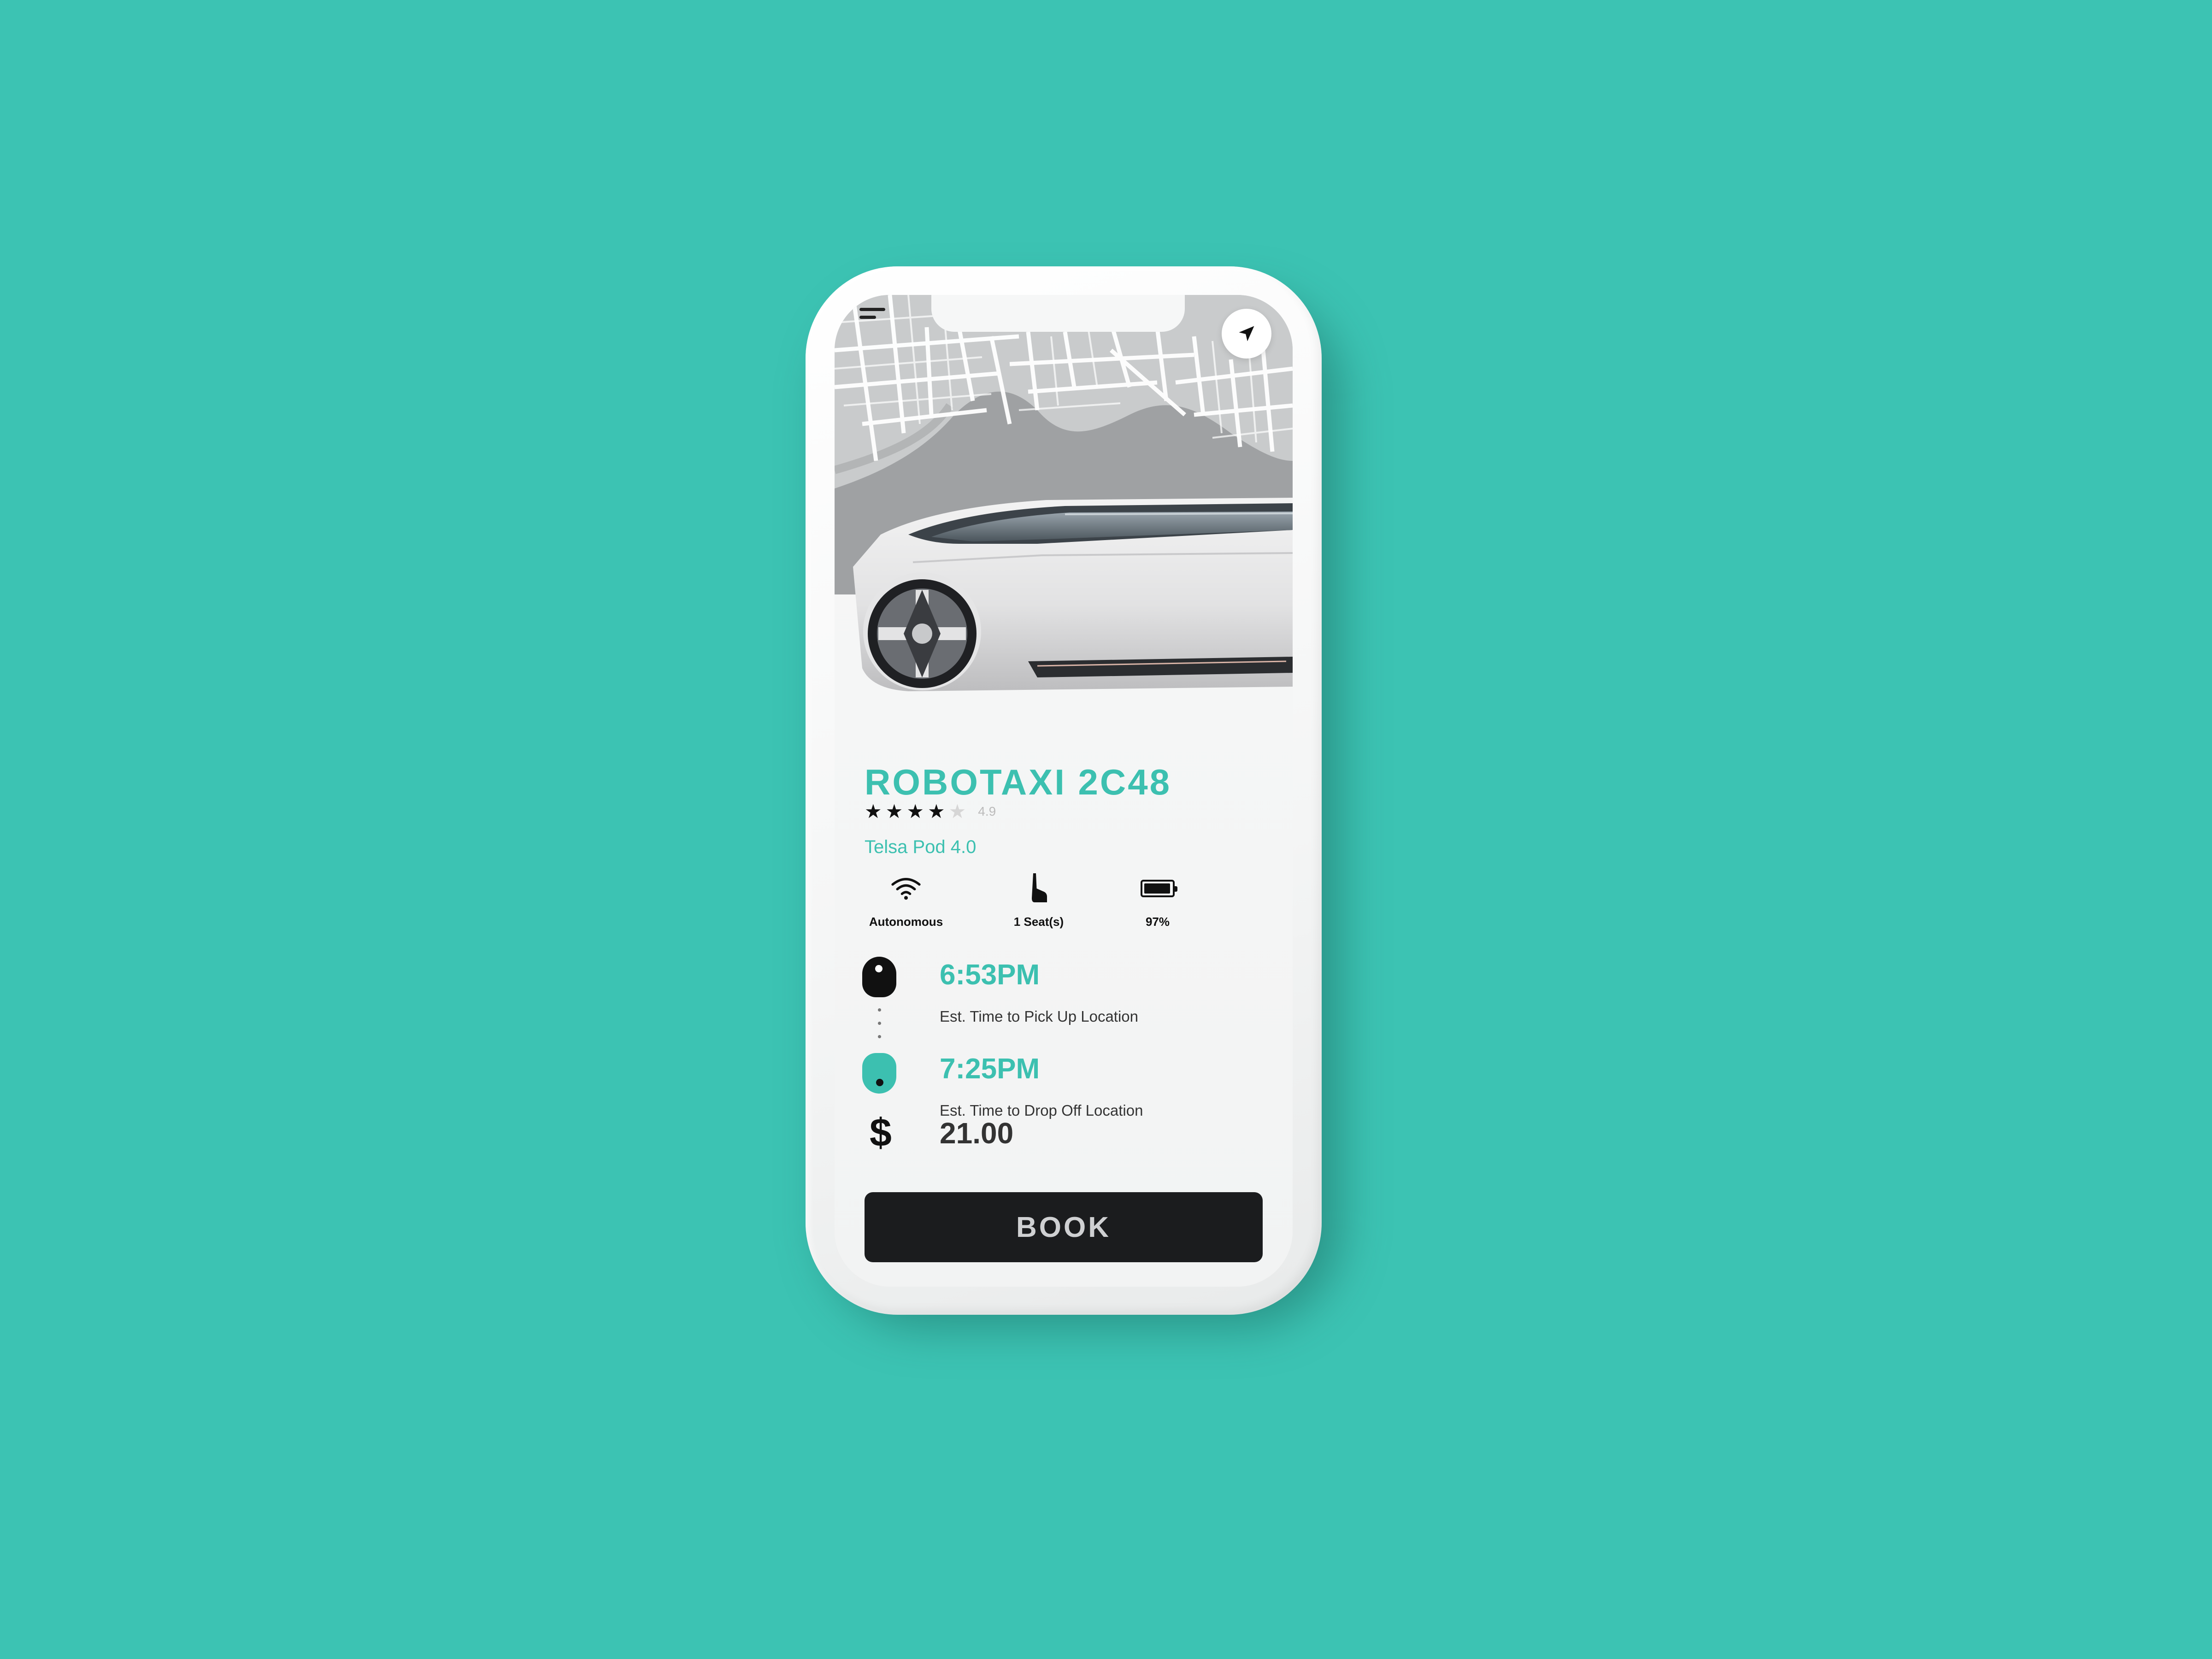 Image resolution: width=2212 pixels, height=1659 pixels. I want to click on star-empty-icon: ★, so click(957, 811).